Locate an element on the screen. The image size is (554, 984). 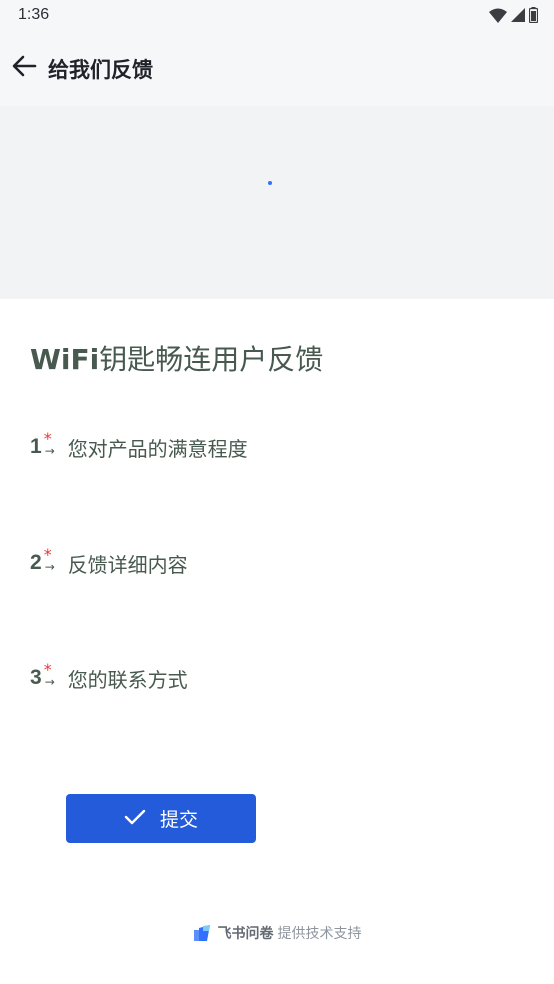
cellular-signal-icon is located at coordinates (518, 15).